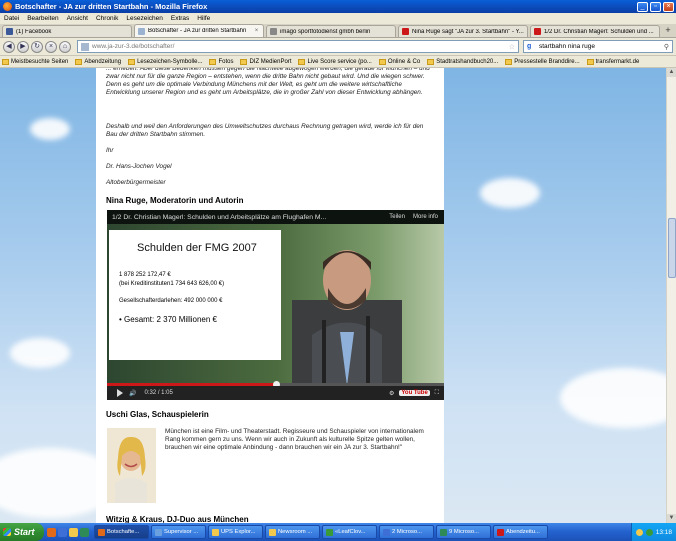 The height and width of the screenshot is (541, 676). Describe the element at coordinates (672, 248) in the screenshot. I see `scrollbar-thumb` at that location.